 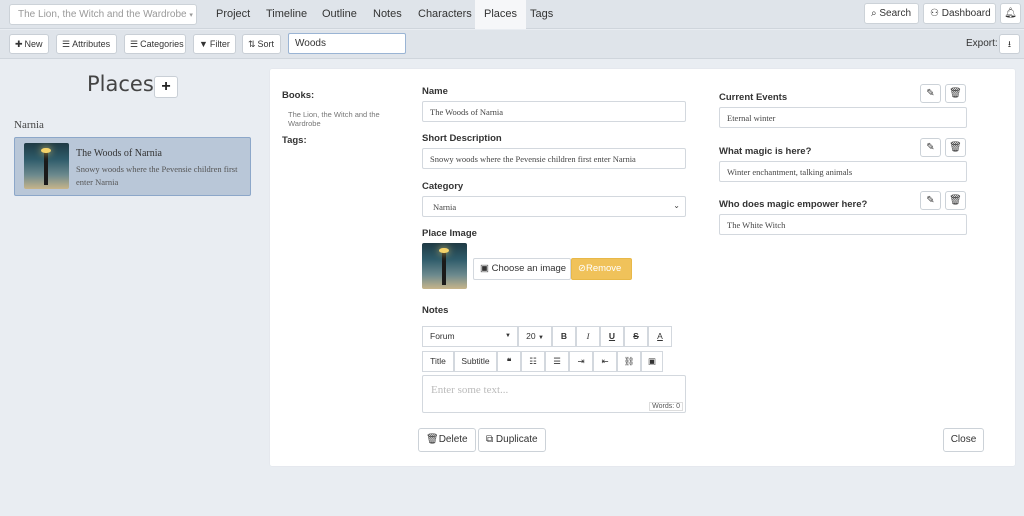 I want to click on dashboard-button-label: Dashboard, so click(x=966, y=13).